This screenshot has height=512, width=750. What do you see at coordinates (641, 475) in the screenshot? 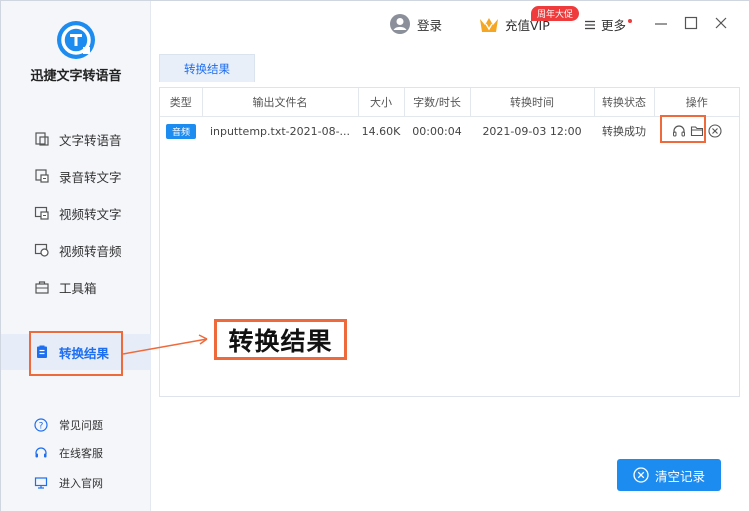
I see `clear-icon` at bounding box center [641, 475].